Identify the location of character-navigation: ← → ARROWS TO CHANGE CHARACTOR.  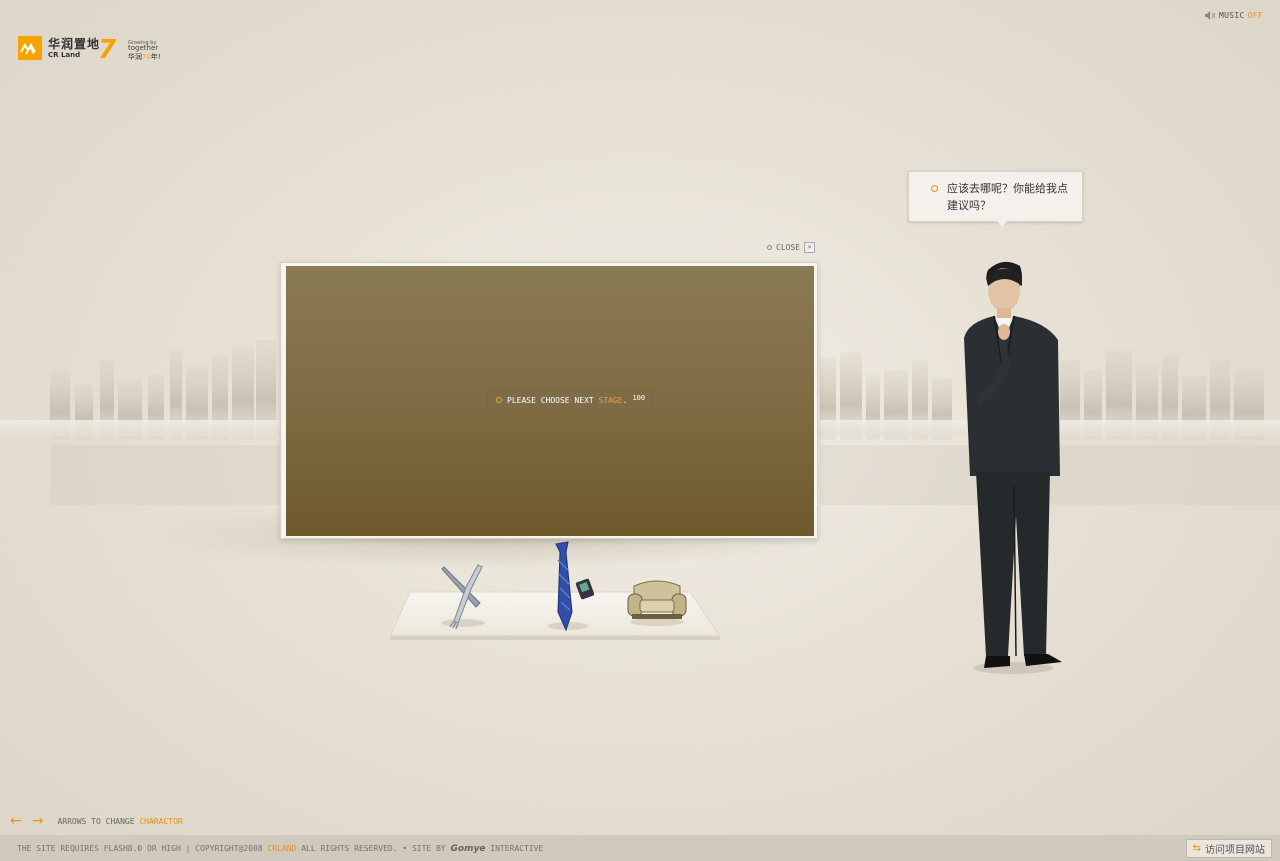
(96, 821).